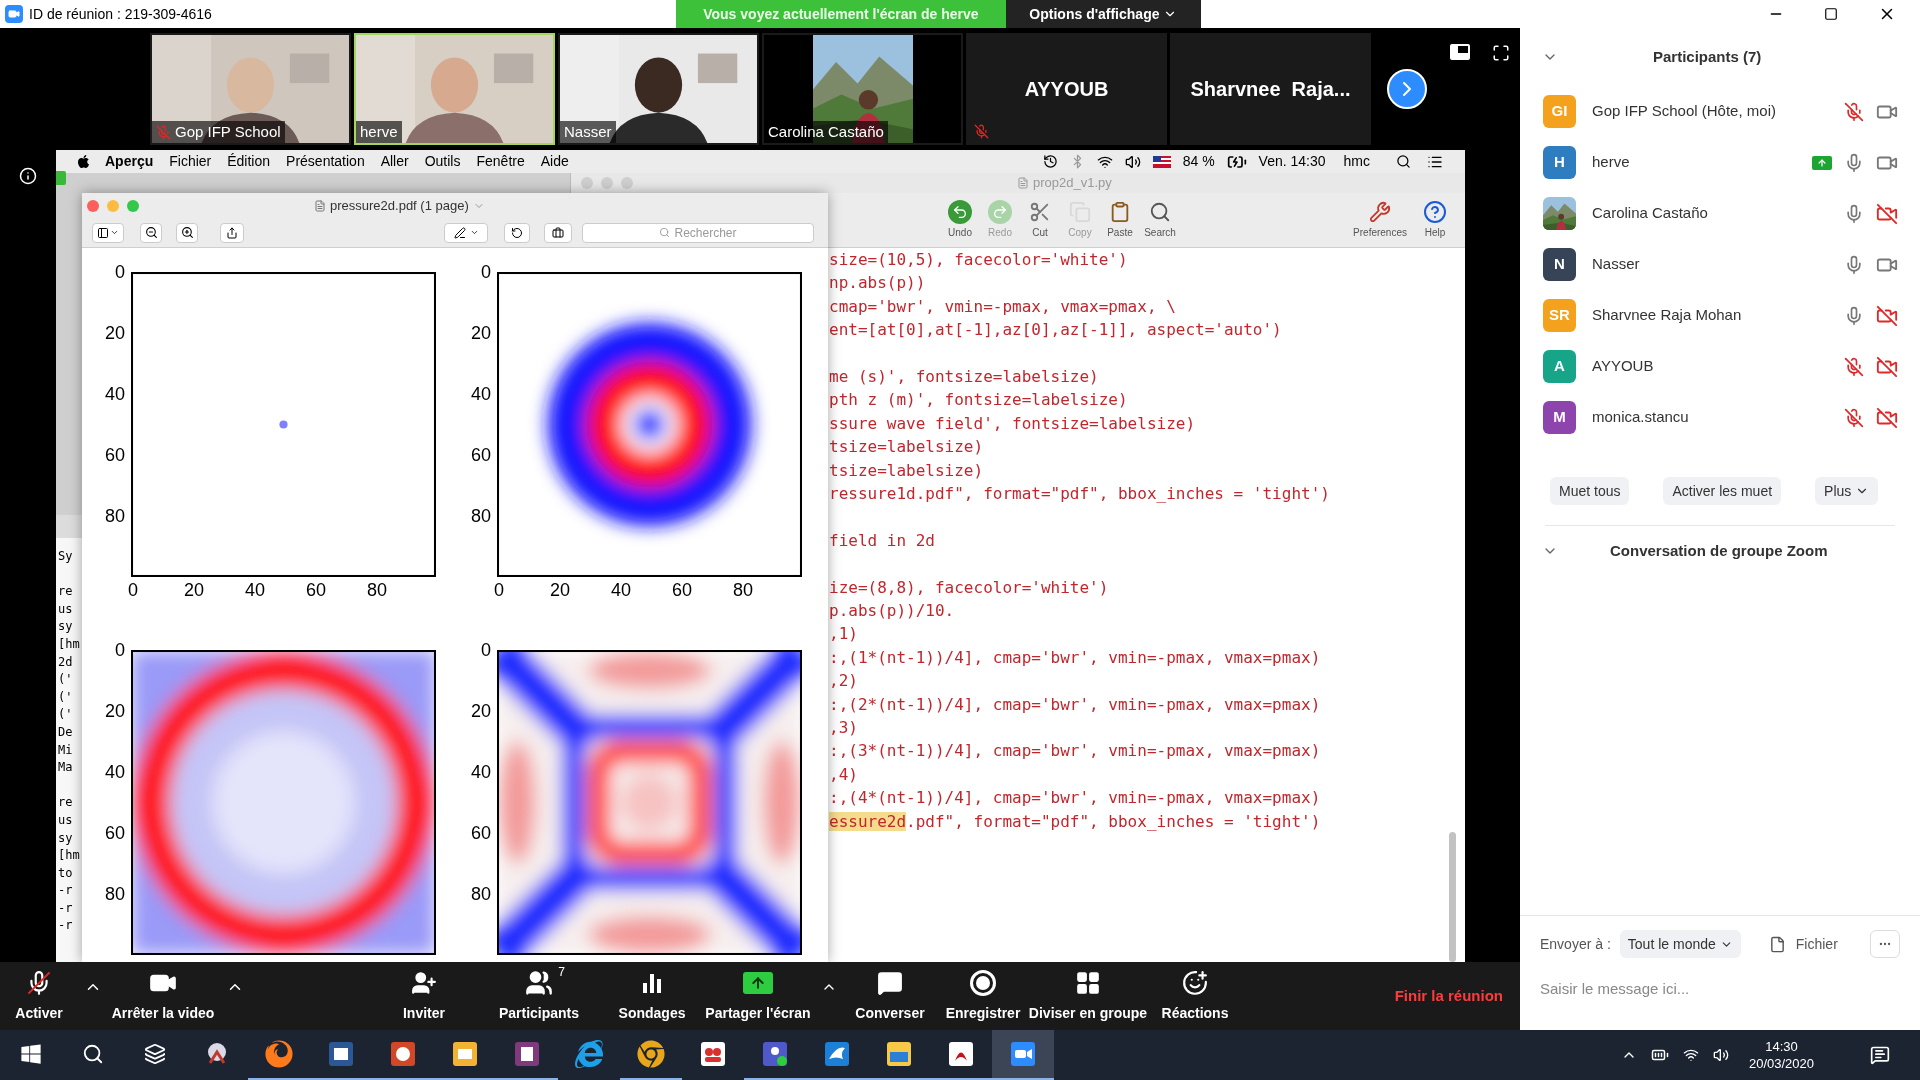  I want to click on next-arrow-button, so click(1407, 89).